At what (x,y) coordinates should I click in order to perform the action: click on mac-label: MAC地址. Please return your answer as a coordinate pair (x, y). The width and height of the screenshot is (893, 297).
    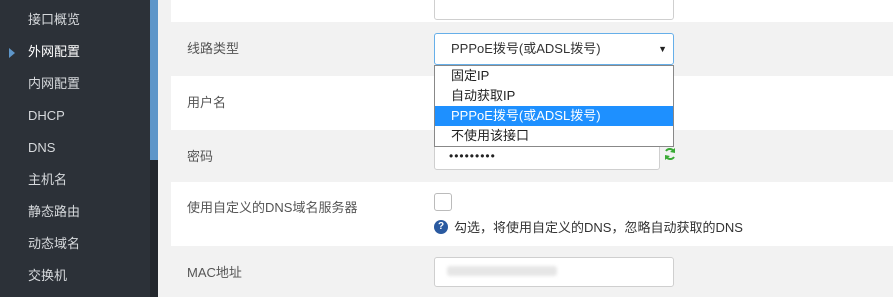
    Looking at the image, I should click on (214, 272).